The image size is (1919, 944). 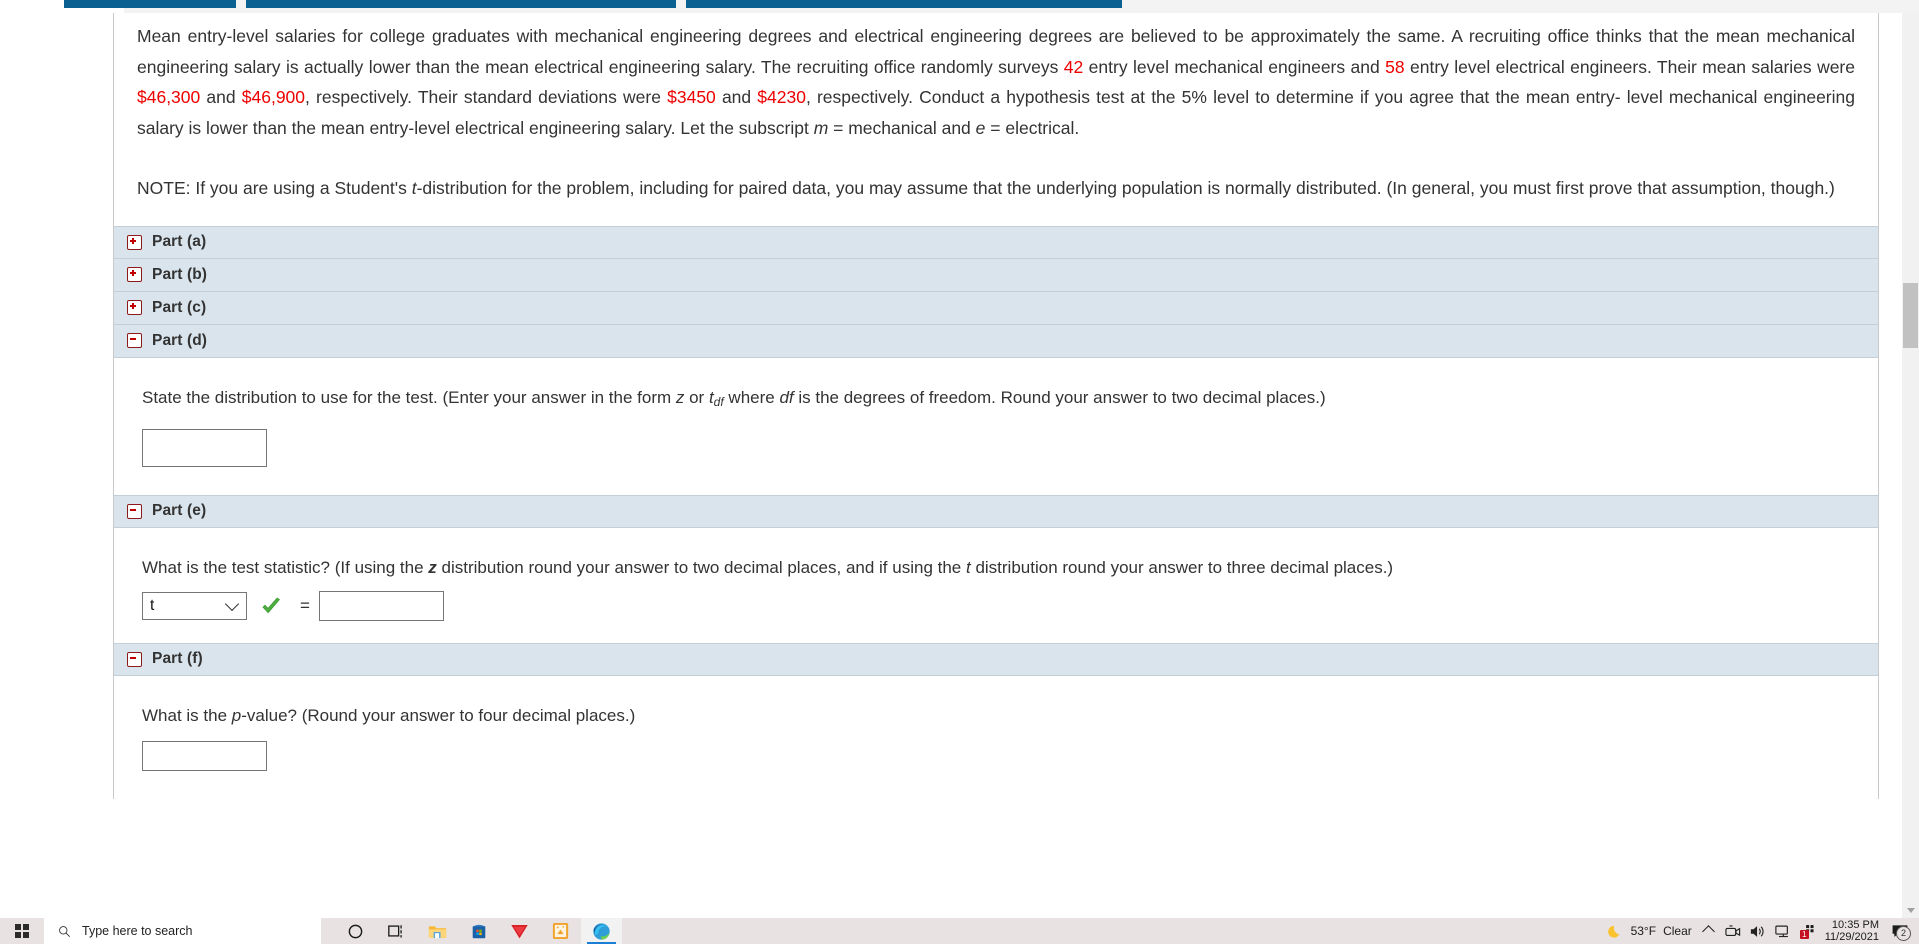 I want to click on cortana-icon, so click(x=355, y=931).